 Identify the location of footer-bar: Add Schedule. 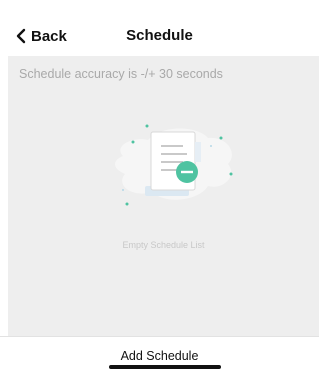
(159, 353).